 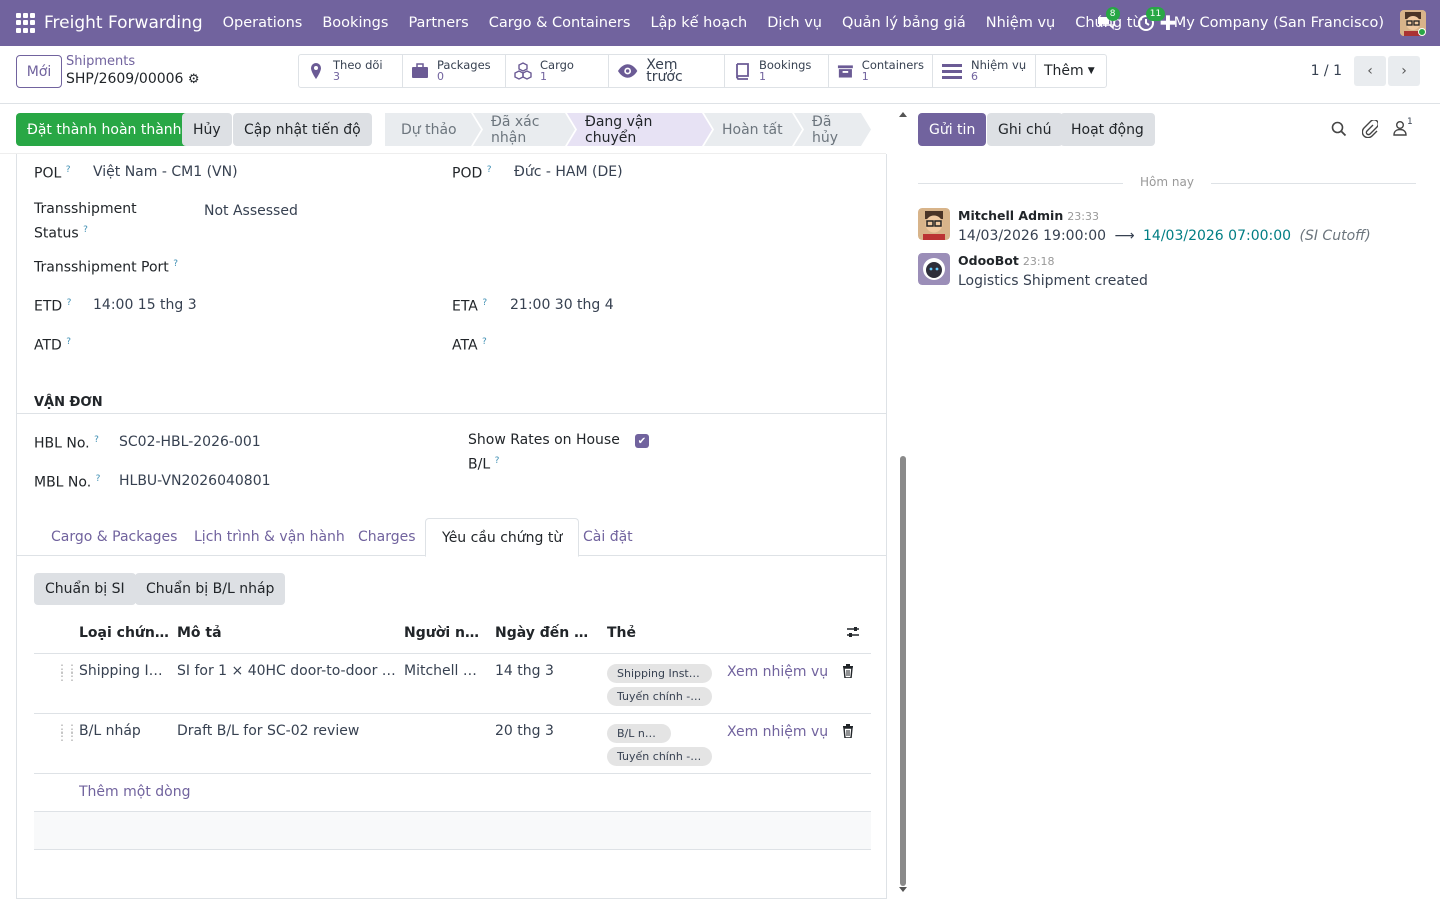 I want to click on cell-doc-type: Shipping Instruction, so click(x=123, y=671).